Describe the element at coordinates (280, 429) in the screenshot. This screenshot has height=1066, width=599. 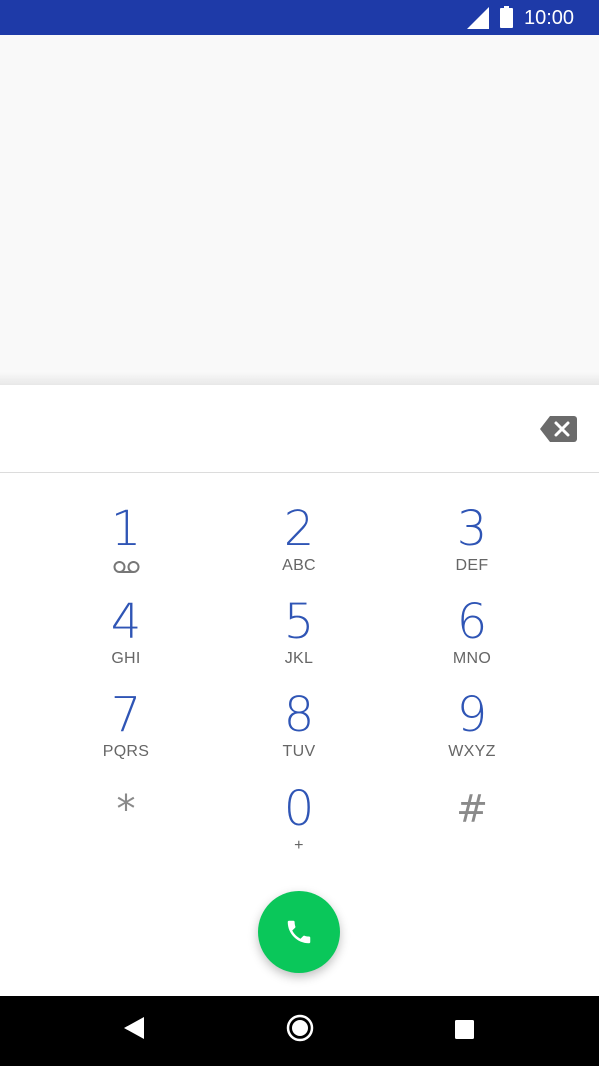
I see `phone-number-input` at that location.